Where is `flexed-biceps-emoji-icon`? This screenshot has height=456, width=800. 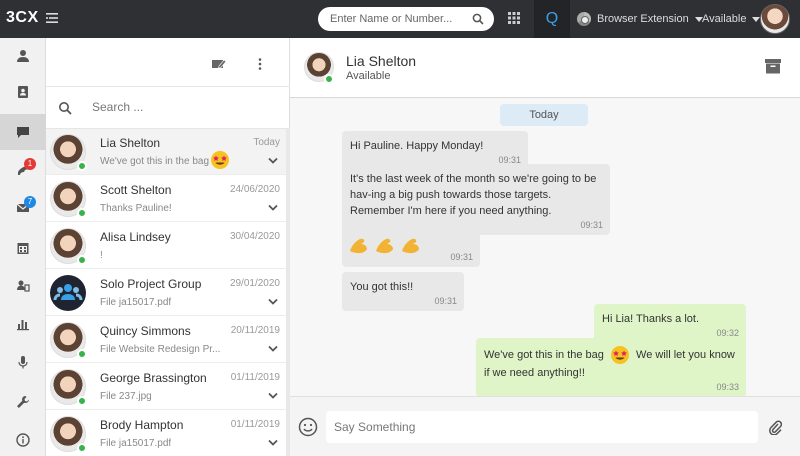
flexed-biceps-emoji-icon is located at coordinates (384, 246).